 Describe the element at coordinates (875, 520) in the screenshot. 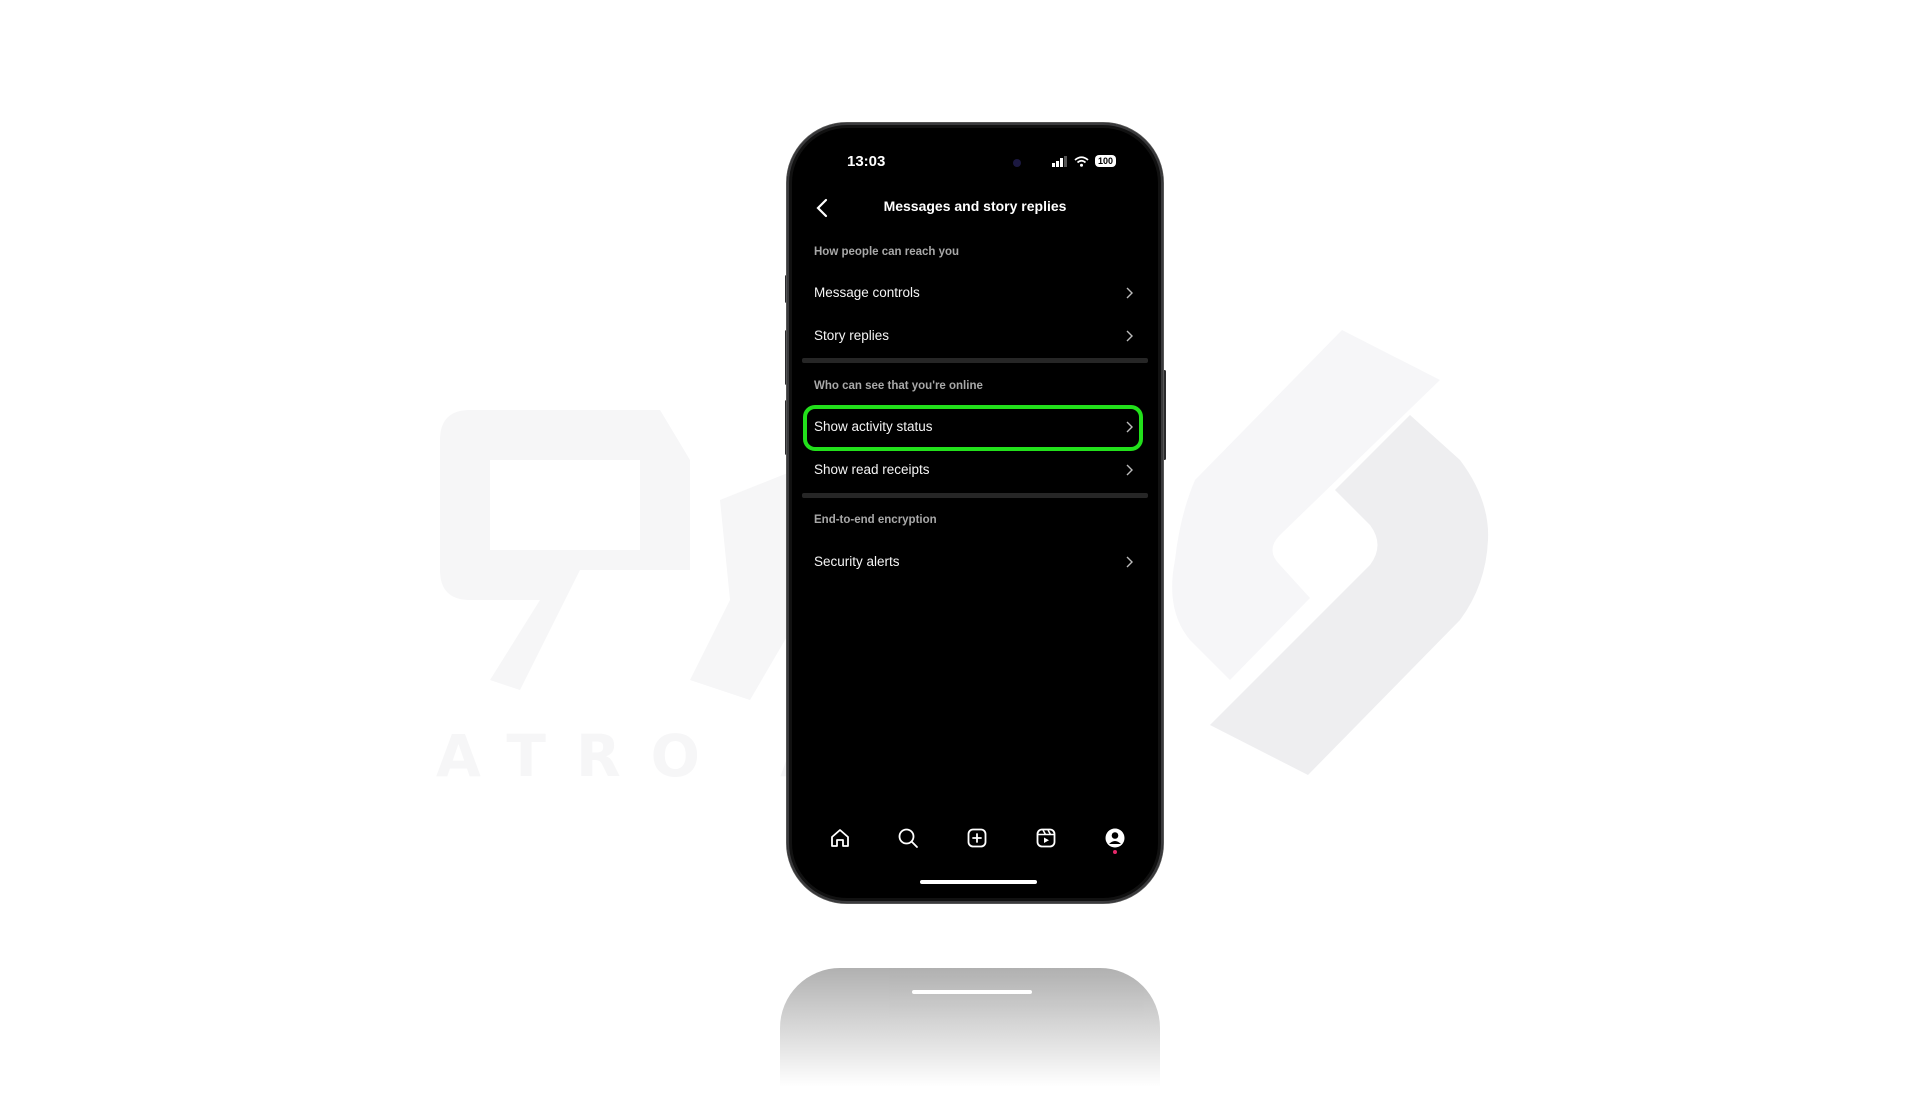

I see `section-heading: End-to-end encryption` at that location.